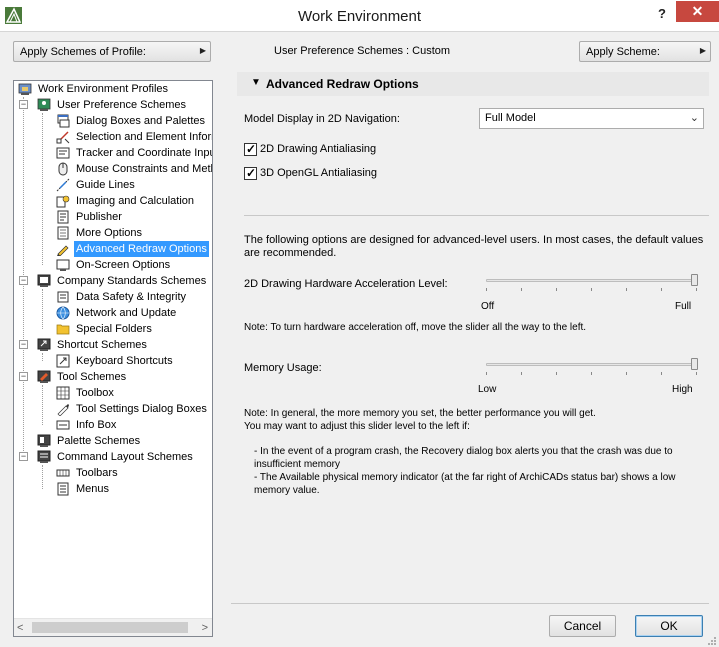 The width and height of the screenshot is (719, 647). What do you see at coordinates (488, 306) in the screenshot?
I see `hw-min-label: Off` at bounding box center [488, 306].